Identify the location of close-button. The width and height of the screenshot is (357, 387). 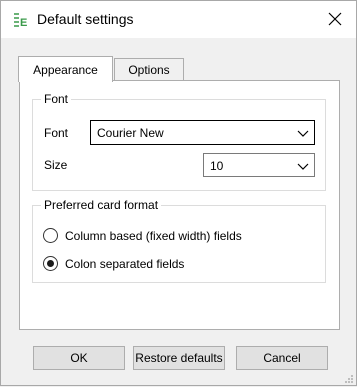
(335, 20).